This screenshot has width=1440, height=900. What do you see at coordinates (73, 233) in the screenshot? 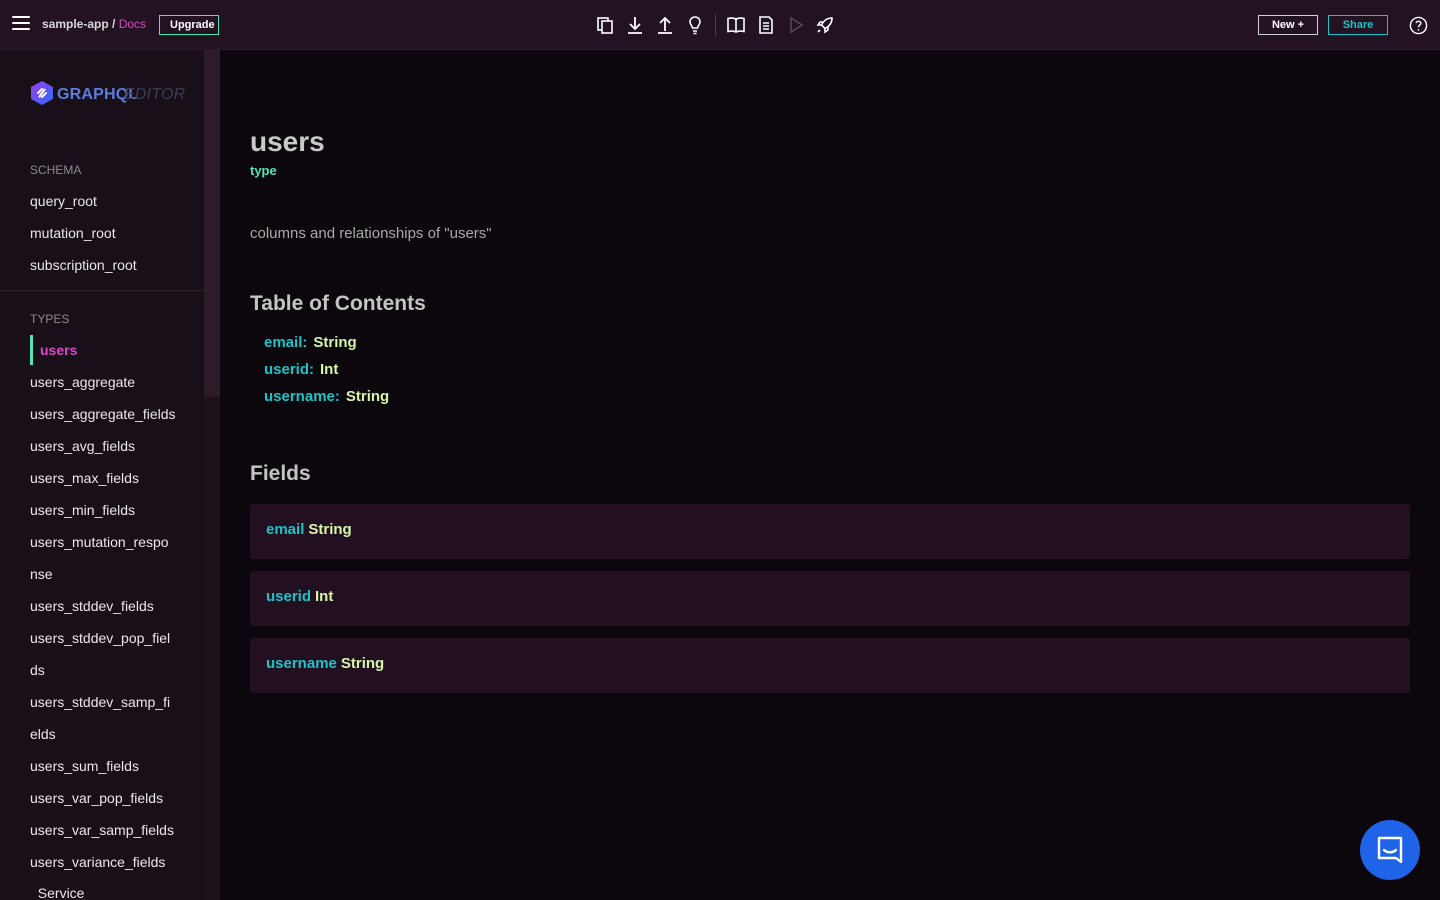
I see `sidebar-item-mutation-root: mutation_root` at bounding box center [73, 233].